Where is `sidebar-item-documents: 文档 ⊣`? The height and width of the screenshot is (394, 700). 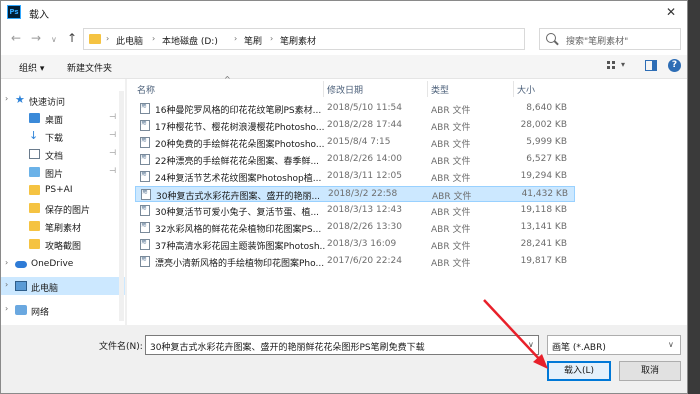 sidebar-item-documents: 文档 ⊣ is located at coordinates (63, 154).